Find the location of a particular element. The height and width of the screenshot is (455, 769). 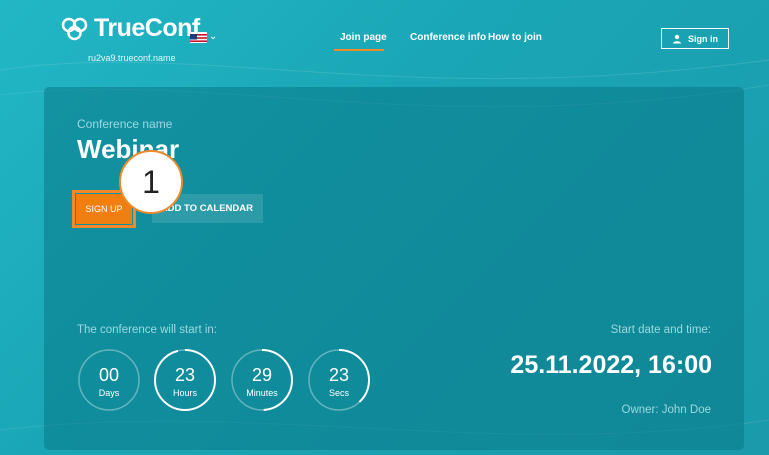

countdown-seconds: 23 Secs is located at coordinates (339, 380).